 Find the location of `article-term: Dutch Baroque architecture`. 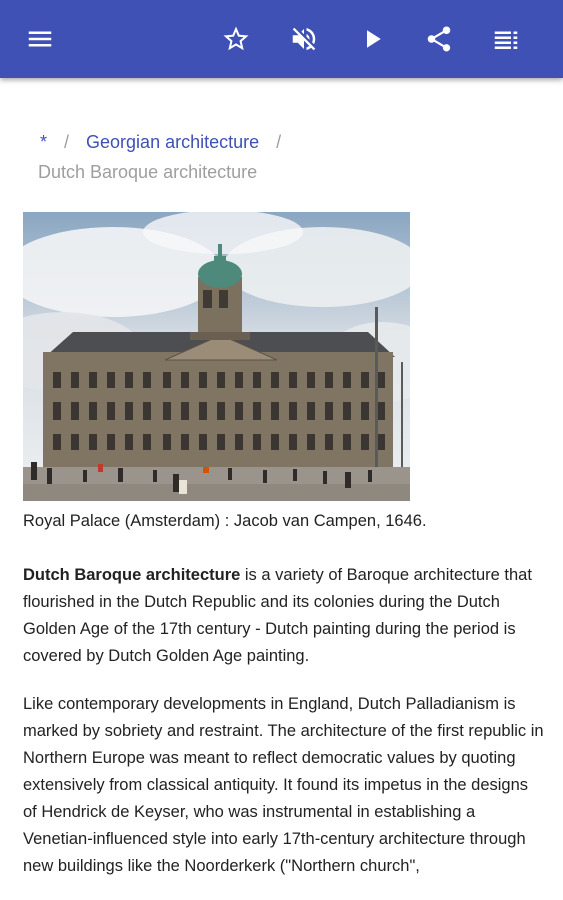

article-term: Dutch Baroque architecture is located at coordinates (132, 575).